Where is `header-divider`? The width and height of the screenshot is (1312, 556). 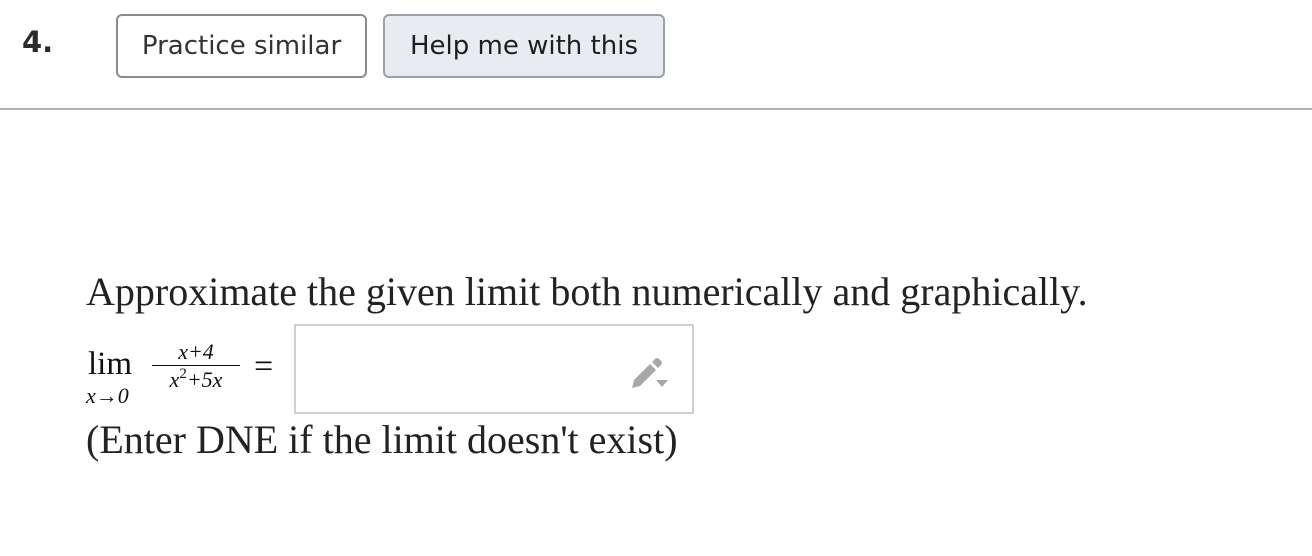 header-divider is located at coordinates (656, 109).